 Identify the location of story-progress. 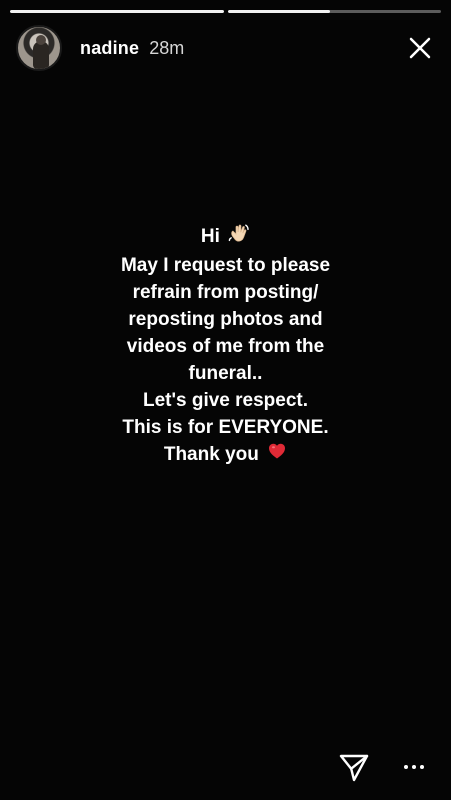
(225, 11).